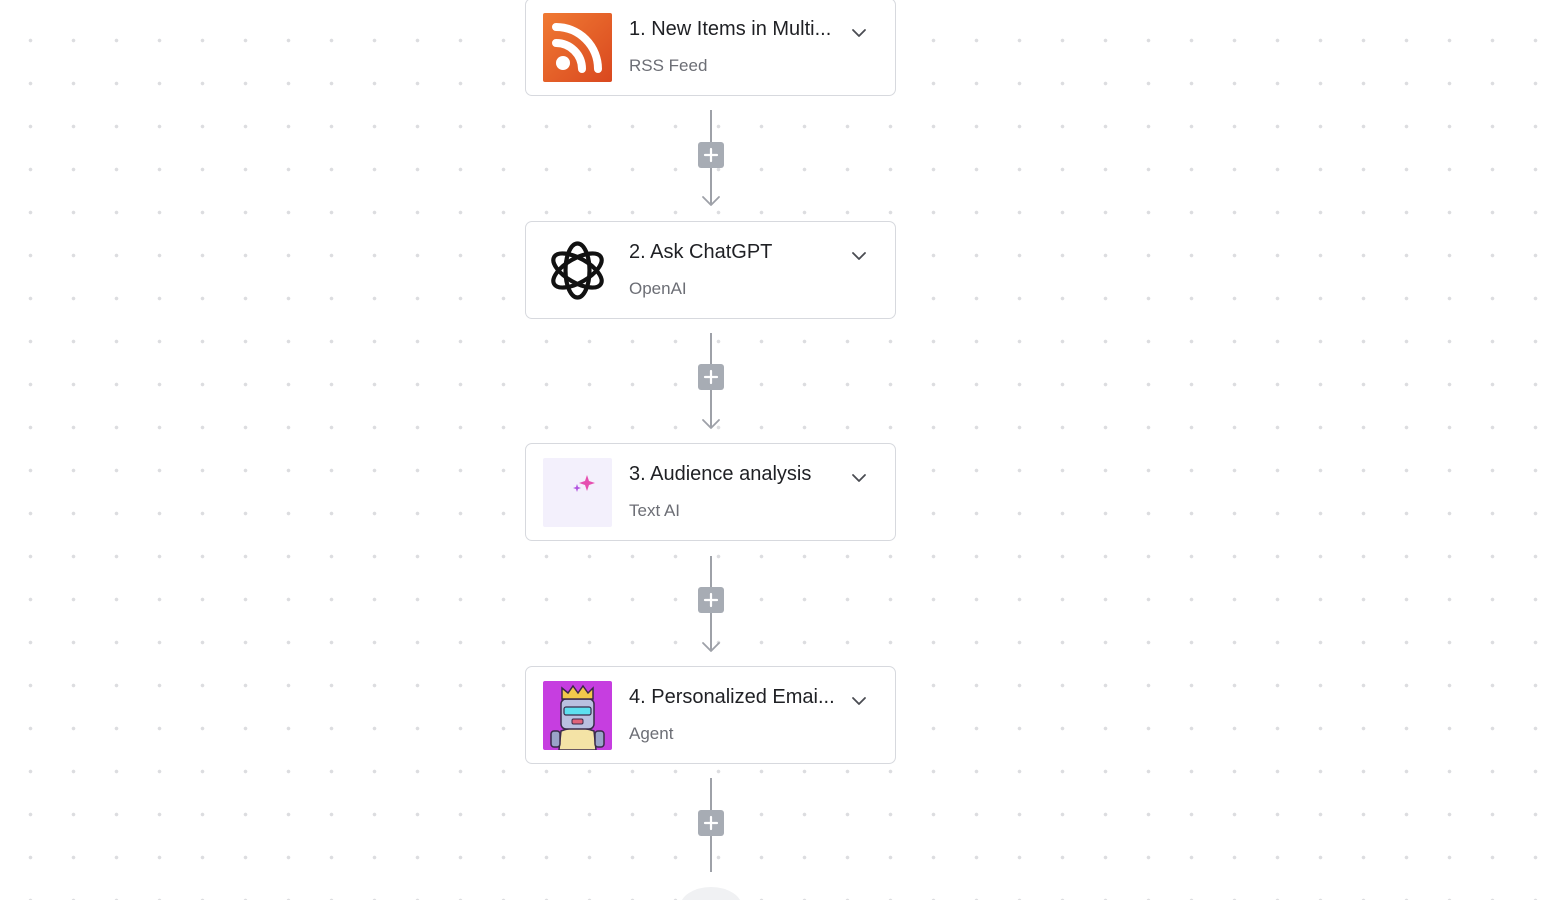  What do you see at coordinates (655, 510) in the screenshot?
I see `step-app-name: Text AI` at bounding box center [655, 510].